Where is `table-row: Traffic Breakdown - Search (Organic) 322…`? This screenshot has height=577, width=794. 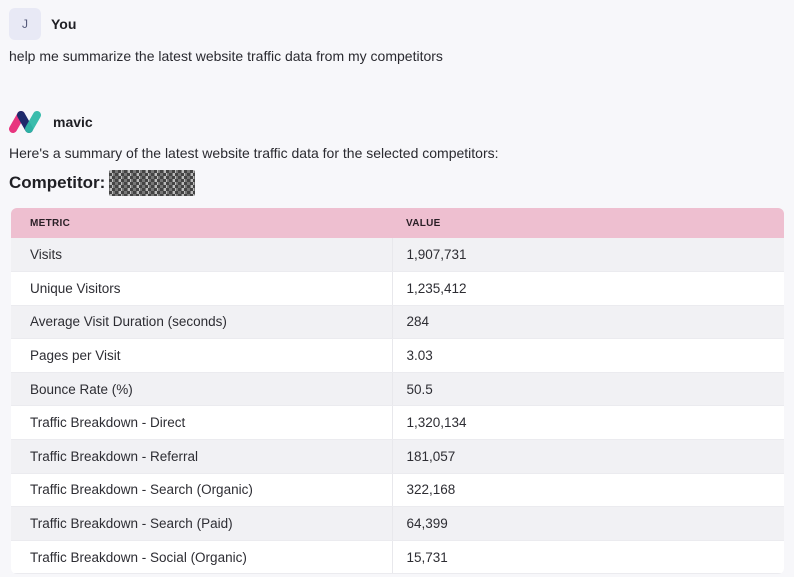
table-row: Traffic Breakdown - Search (Organic) 322… is located at coordinates (397, 490).